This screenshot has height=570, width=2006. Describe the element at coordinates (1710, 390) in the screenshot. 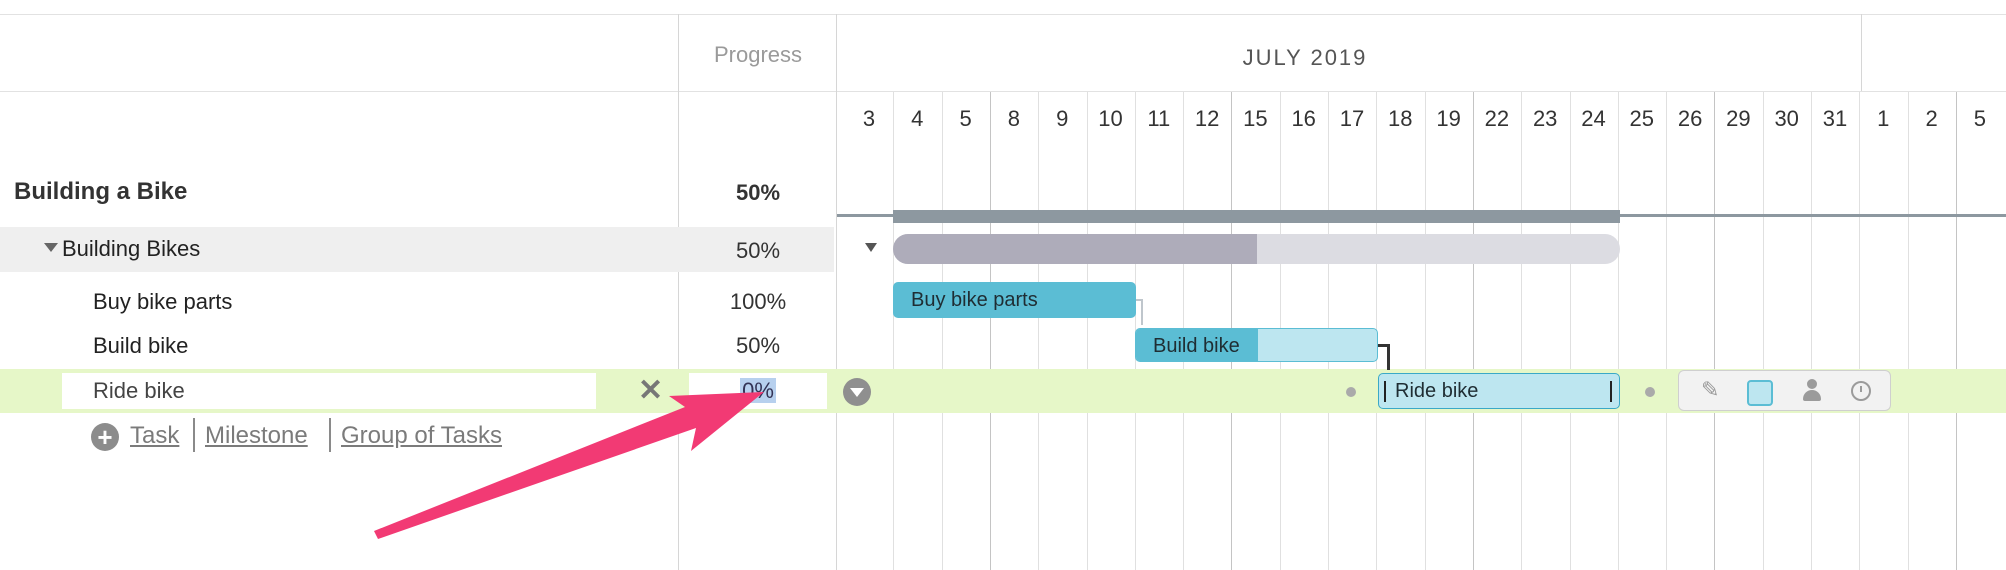

I see `edit-pencil-icon: ✎` at that location.